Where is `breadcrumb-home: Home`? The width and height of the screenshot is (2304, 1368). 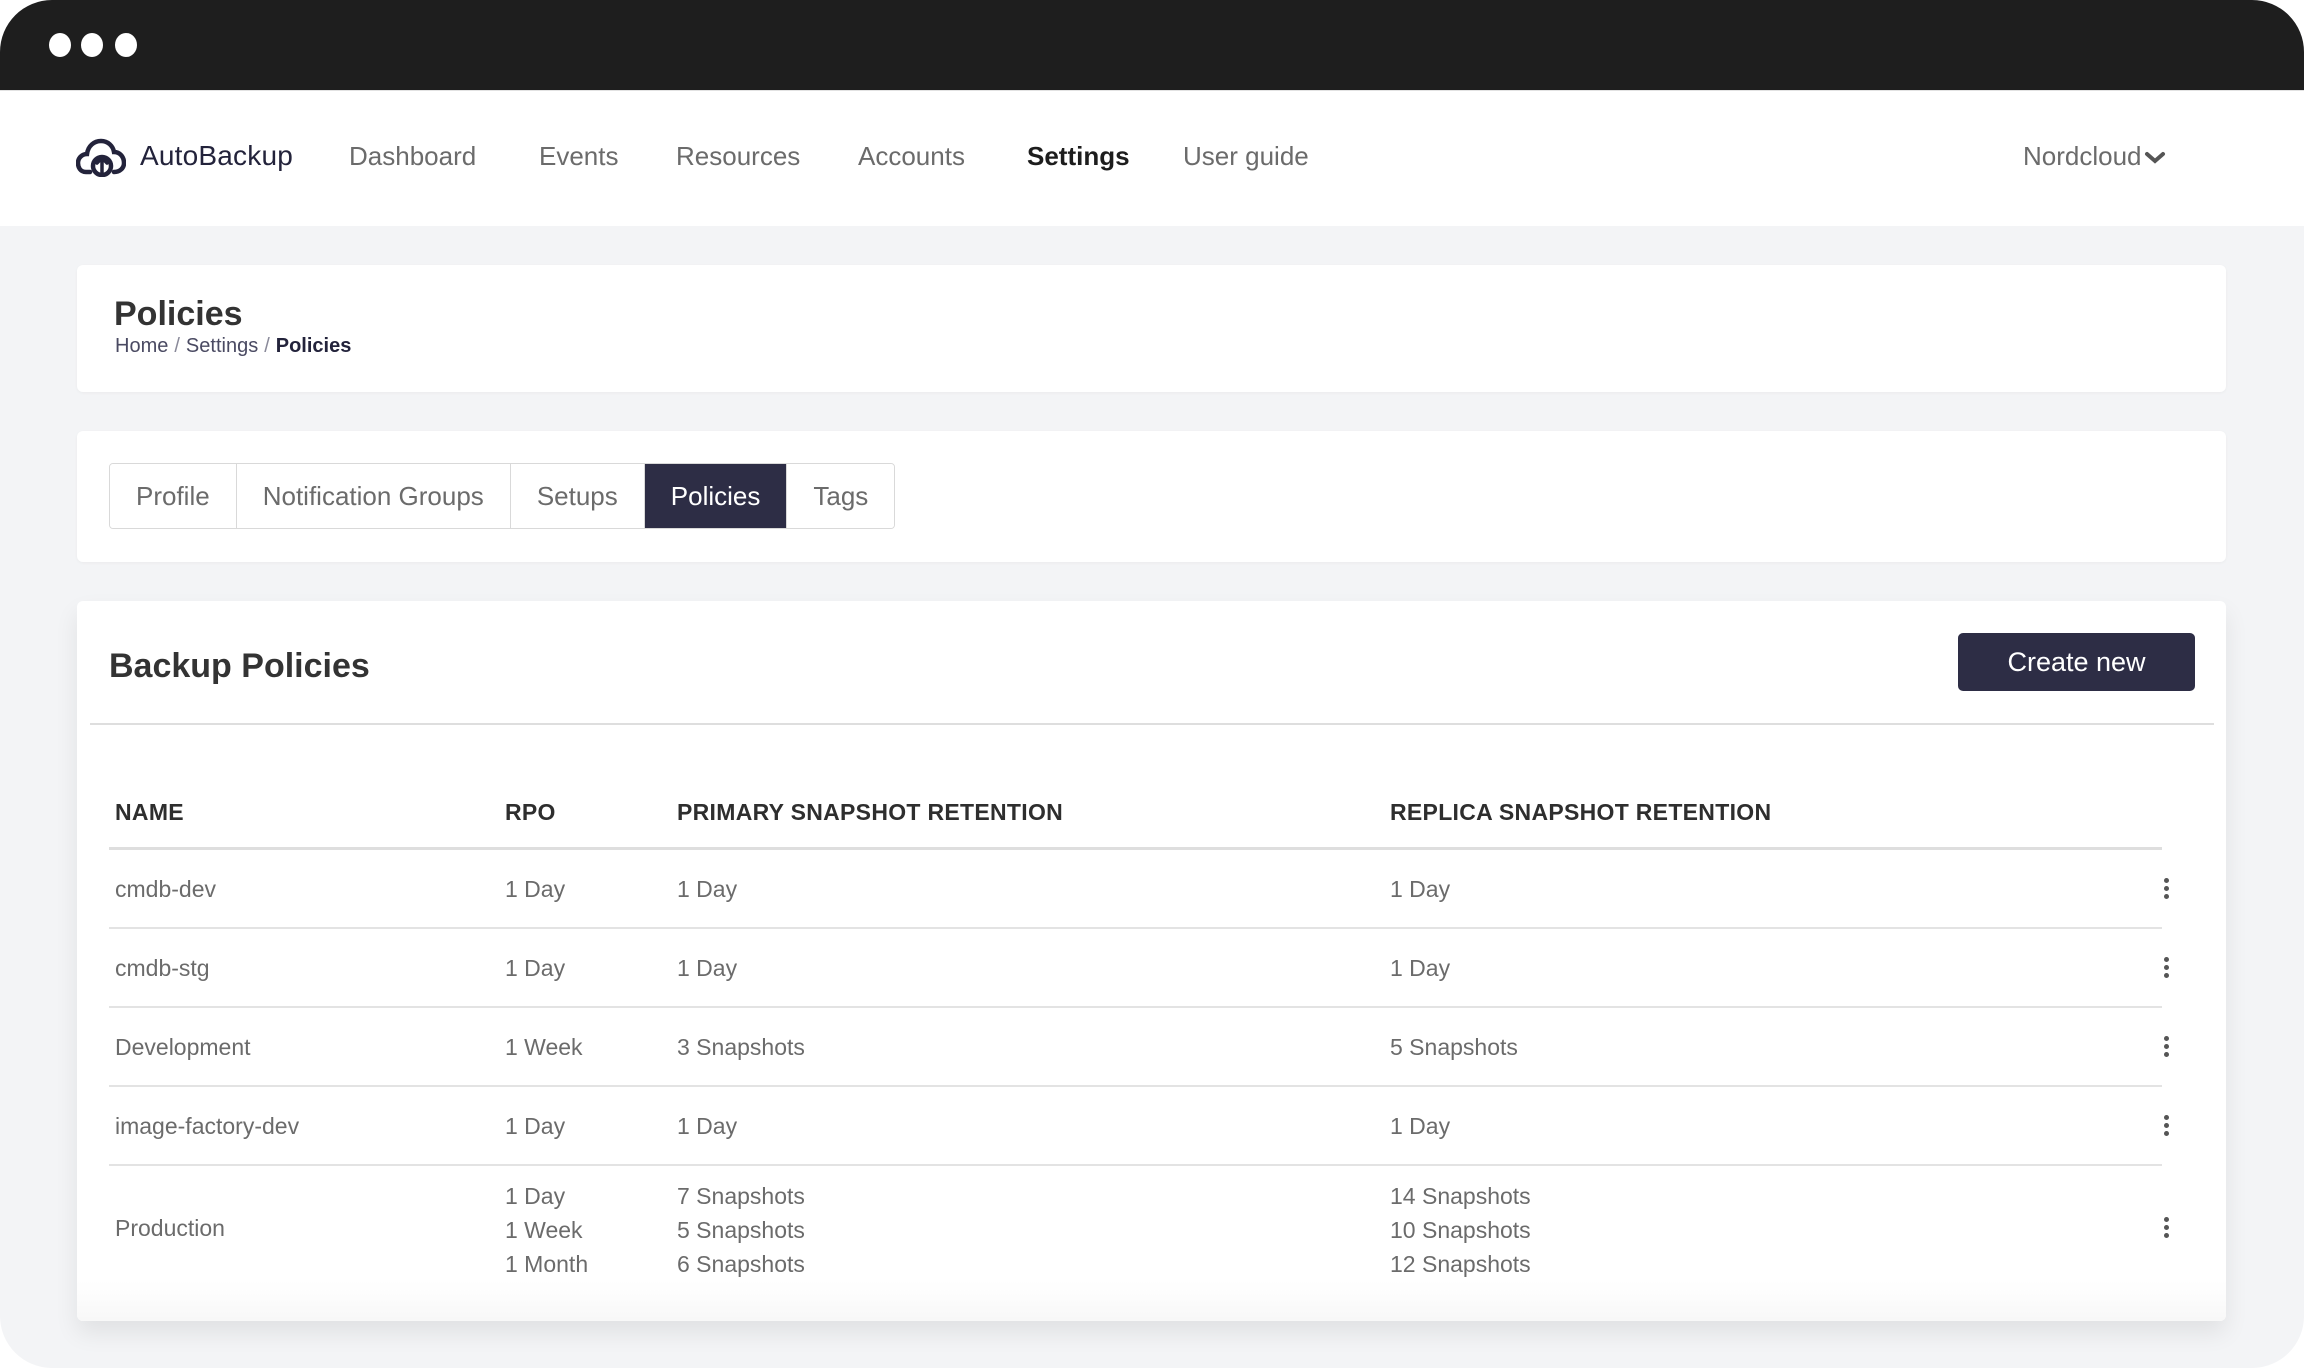
breadcrumb-home: Home is located at coordinates (141, 346).